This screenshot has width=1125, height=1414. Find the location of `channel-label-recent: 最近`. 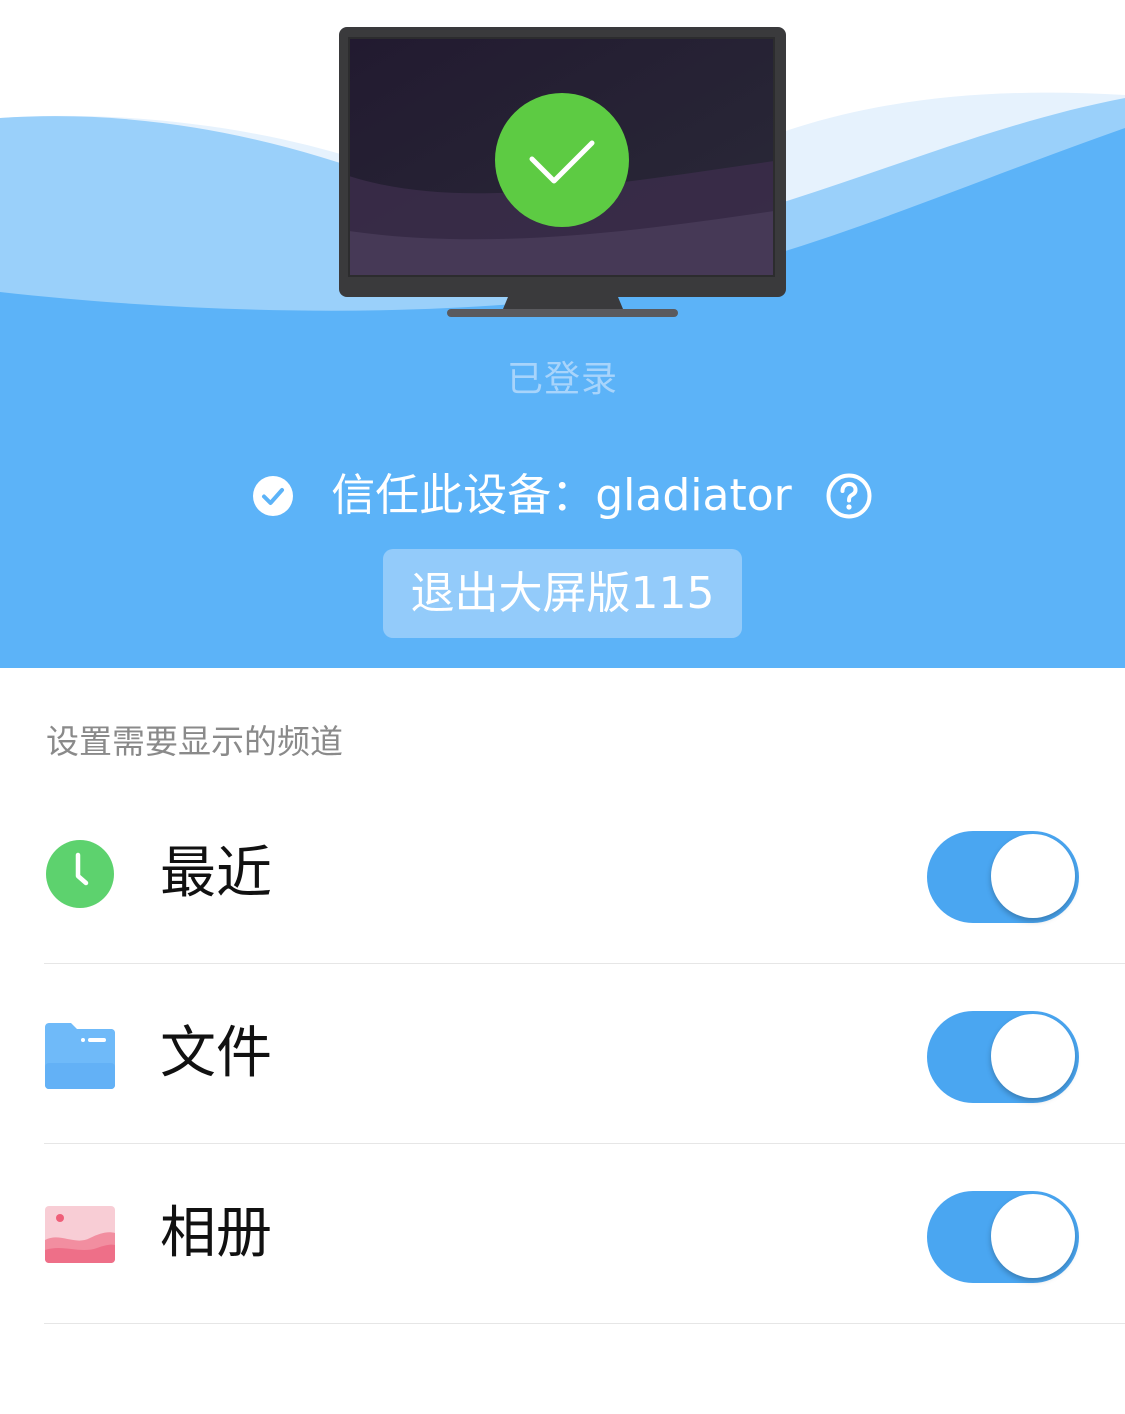

channel-label-recent: 最近 is located at coordinates (216, 873).